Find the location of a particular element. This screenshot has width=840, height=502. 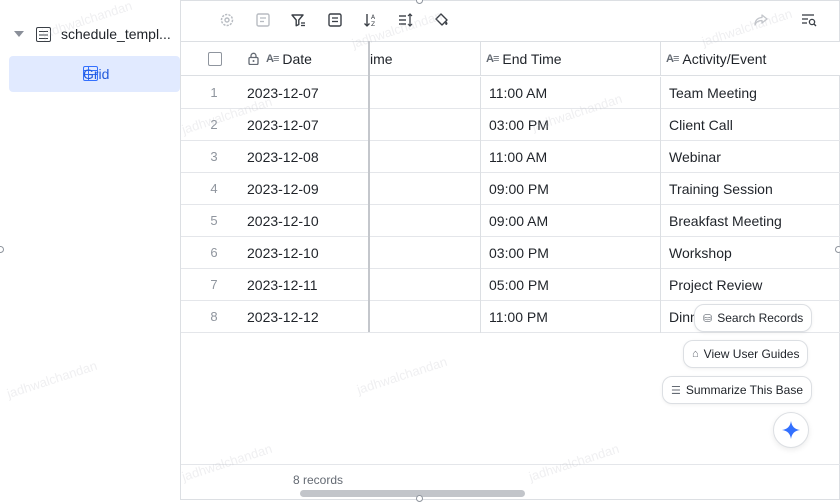

activity-cell: Team Meeting is located at coordinates (739, 92).